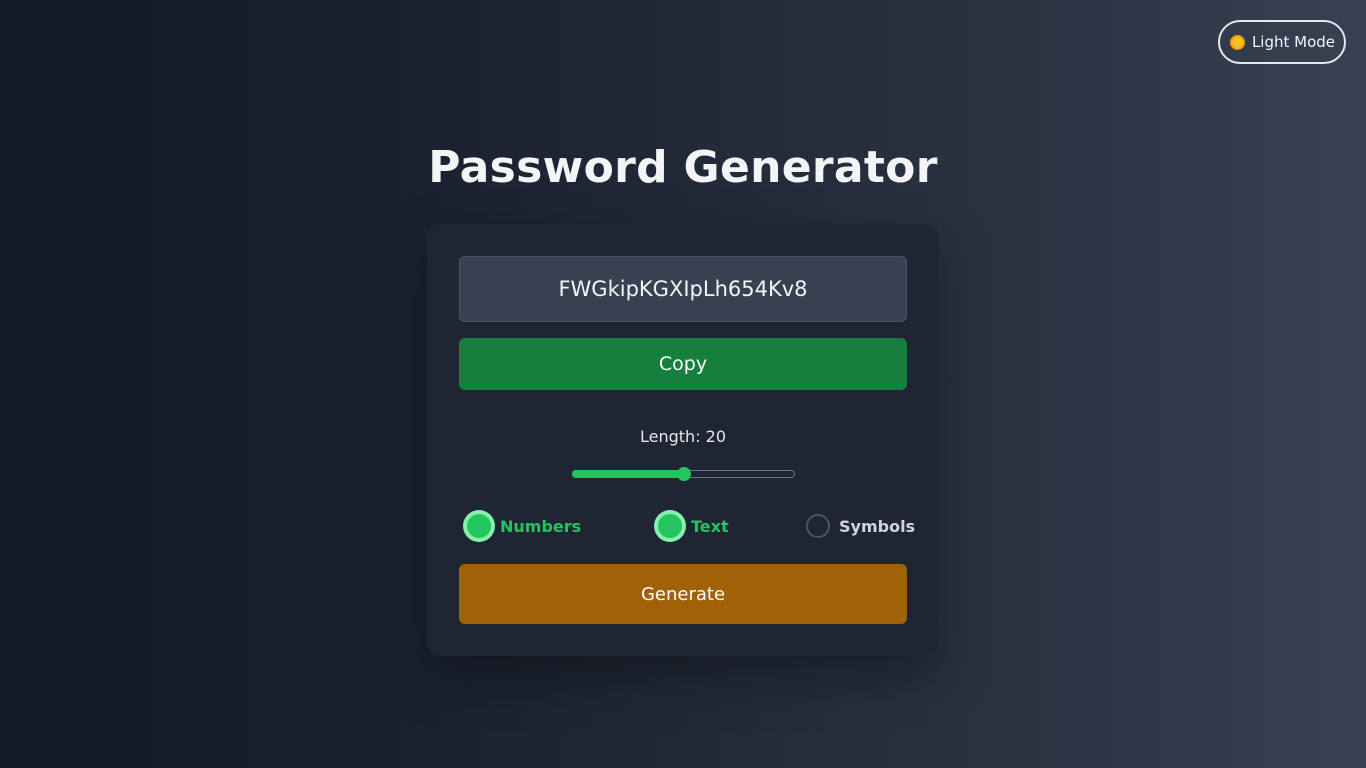  I want to click on slider-thumb, so click(684, 474).